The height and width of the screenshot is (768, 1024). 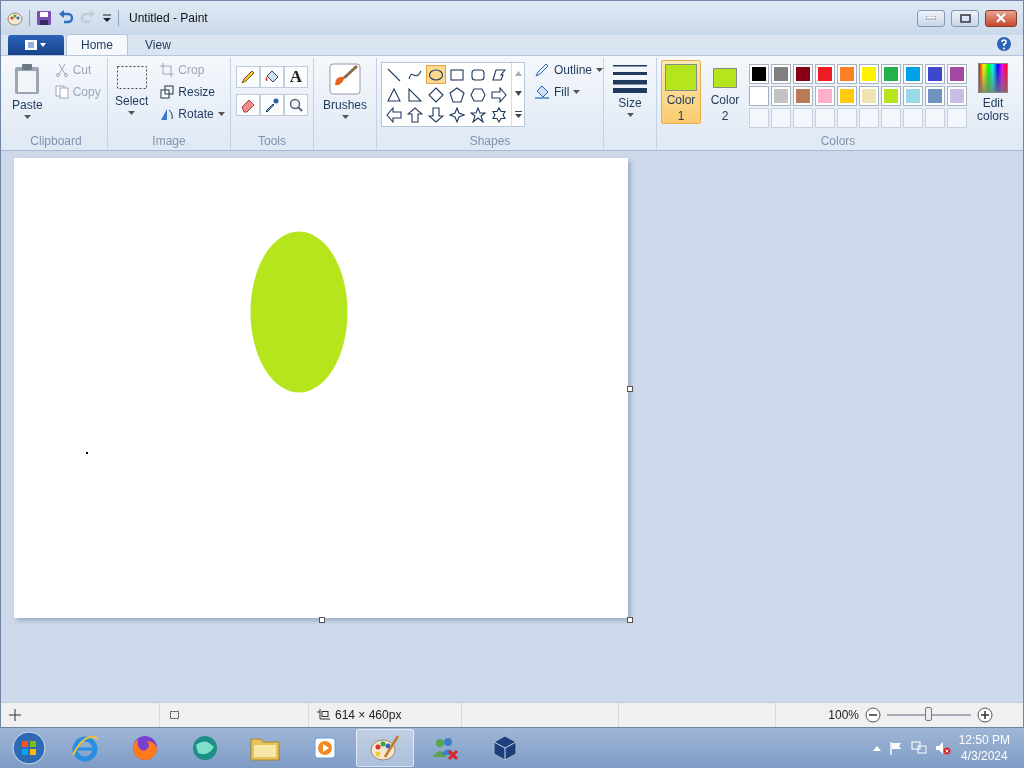 I want to click on customize-dropdown-icon, so click(x=107, y=18).